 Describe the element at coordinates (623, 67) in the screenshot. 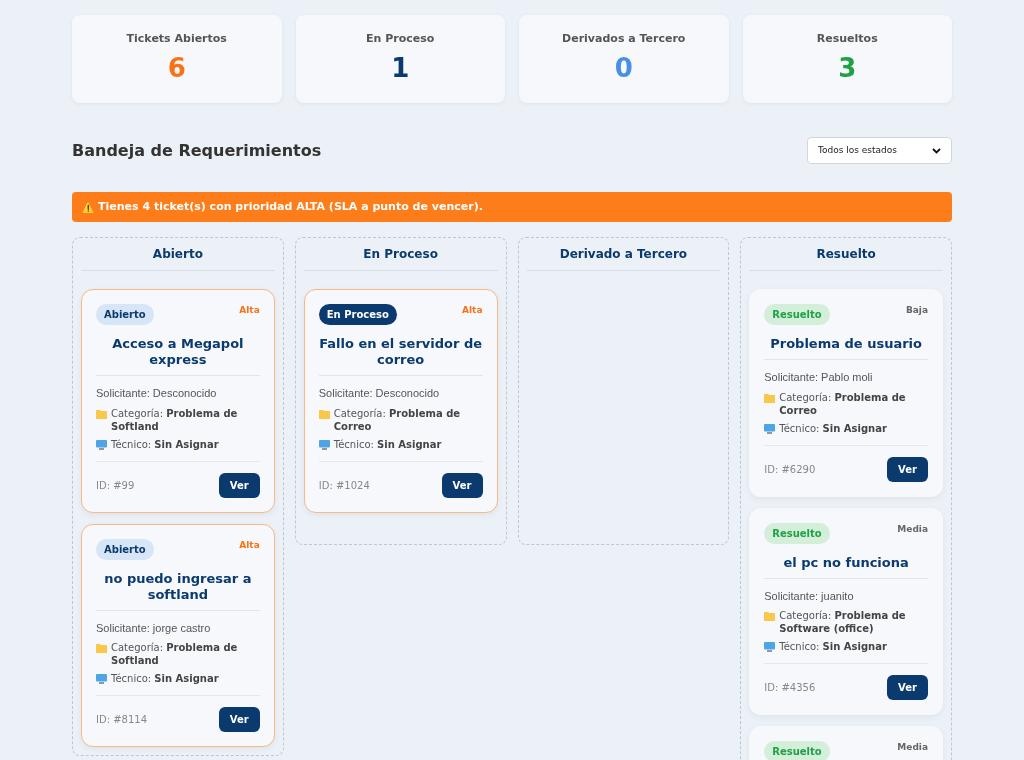

I see `stat-value: 0` at that location.